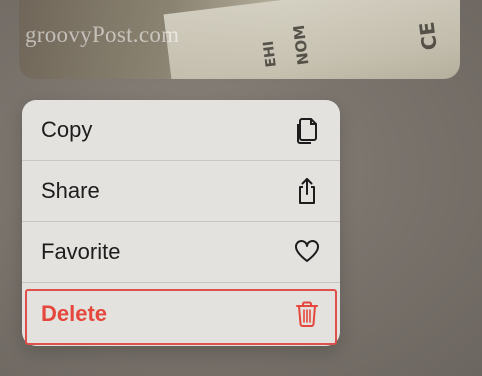 This screenshot has width=482, height=376. What do you see at coordinates (181, 191) in the screenshot?
I see `menu-item-share: Share` at bounding box center [181, 191].